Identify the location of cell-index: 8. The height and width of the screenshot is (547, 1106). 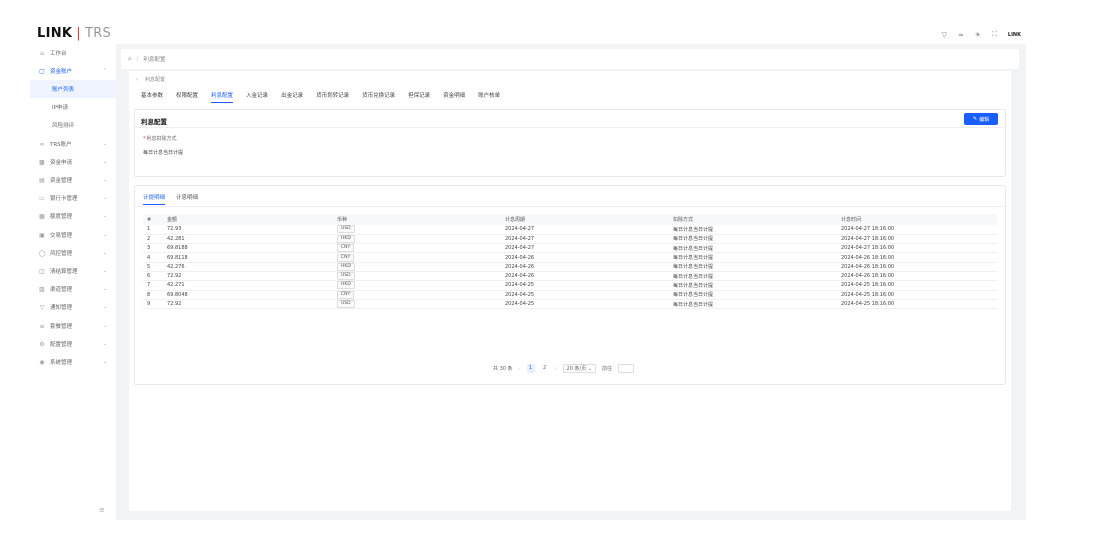
(153, 295).